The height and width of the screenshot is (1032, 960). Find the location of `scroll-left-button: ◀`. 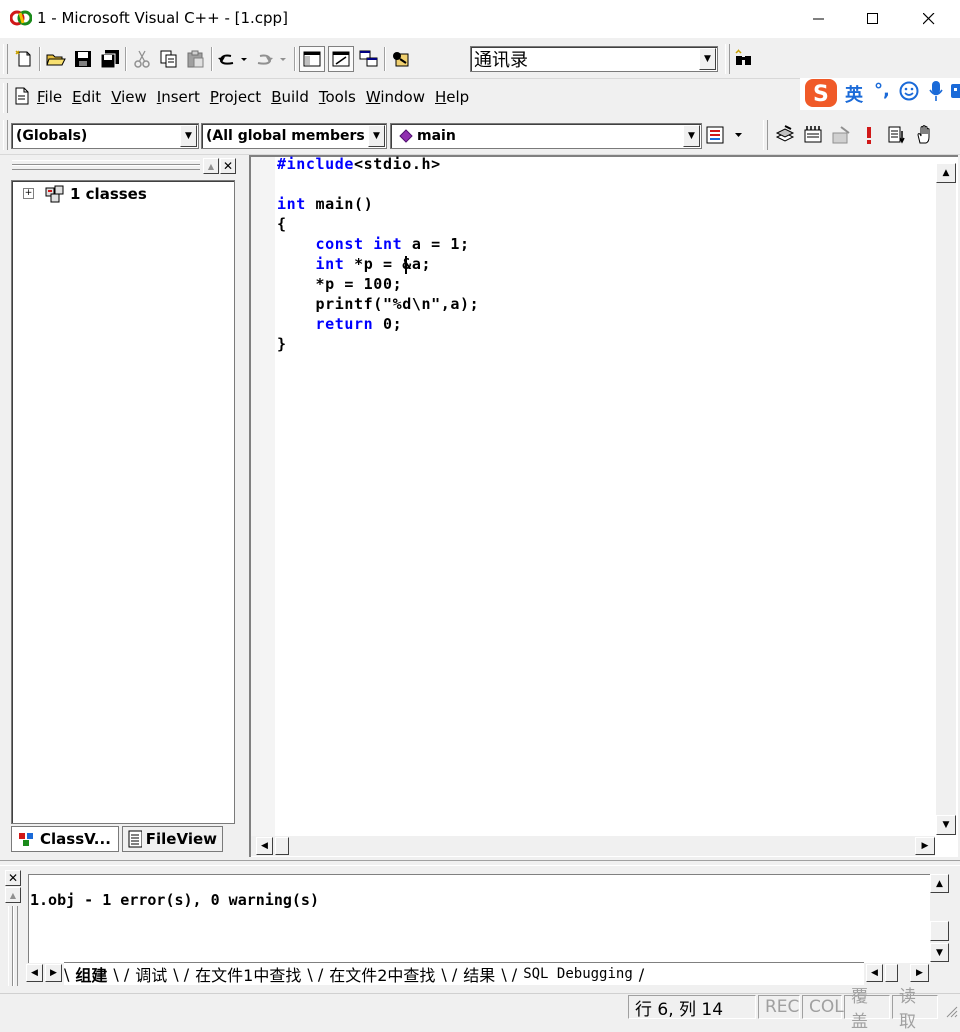

scroll-left-button: ◀ is located at coordinates (264, 846).